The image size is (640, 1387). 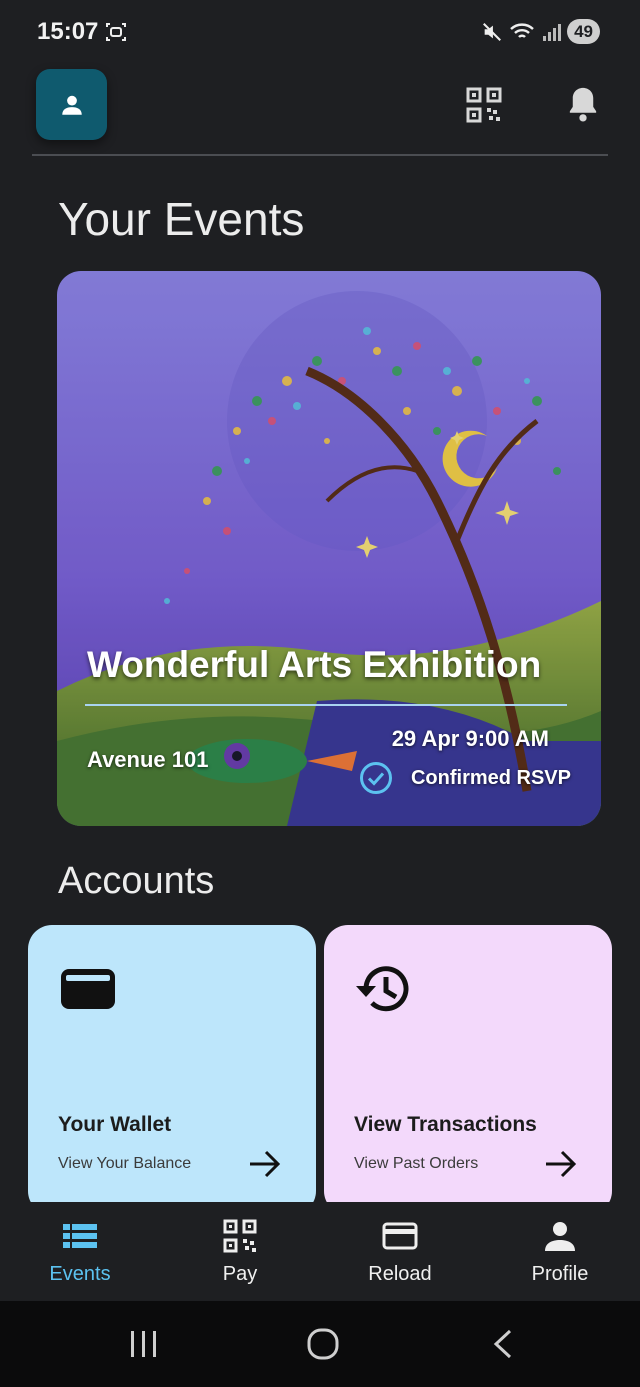 What do you see at coordinates (400, 1251) in the screenshot?
I see `nav-reload: Reload` at bounding box center [400, 1251].